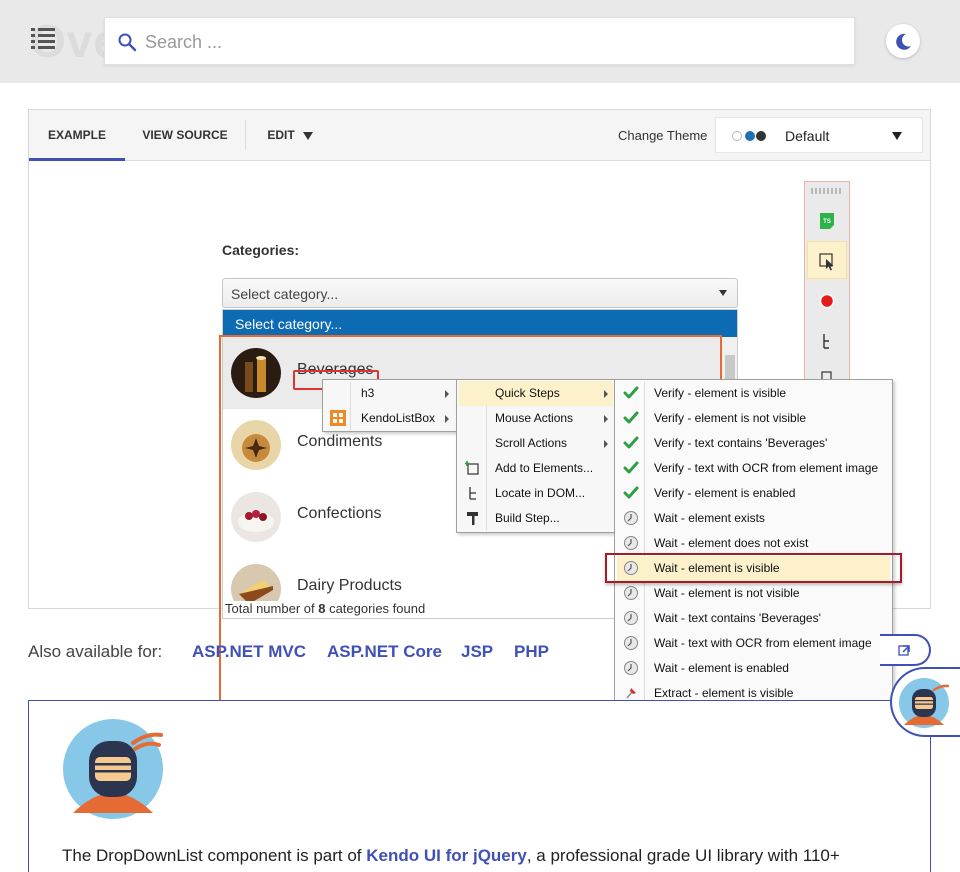  I want to click on beverages-thumbnail, so click(256, 373).